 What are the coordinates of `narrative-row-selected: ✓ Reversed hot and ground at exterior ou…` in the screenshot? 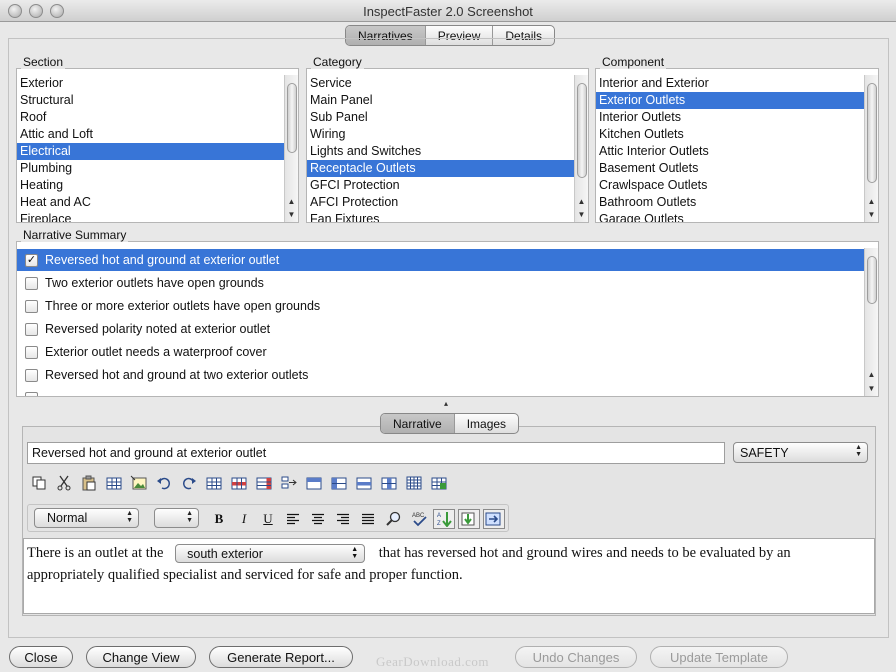 It's located at (440, 260).